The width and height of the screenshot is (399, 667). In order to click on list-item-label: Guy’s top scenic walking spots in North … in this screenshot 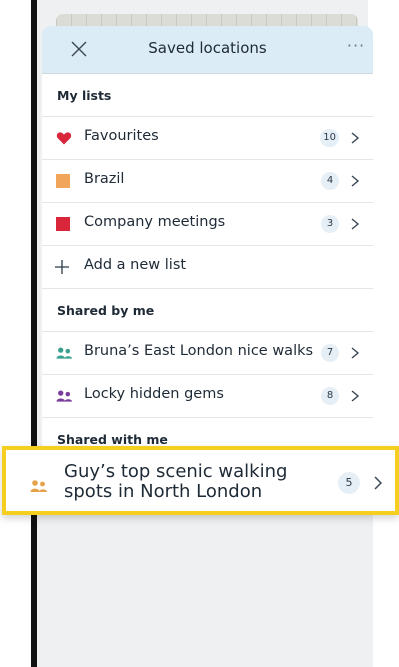, I will do `click(176, 481)`.